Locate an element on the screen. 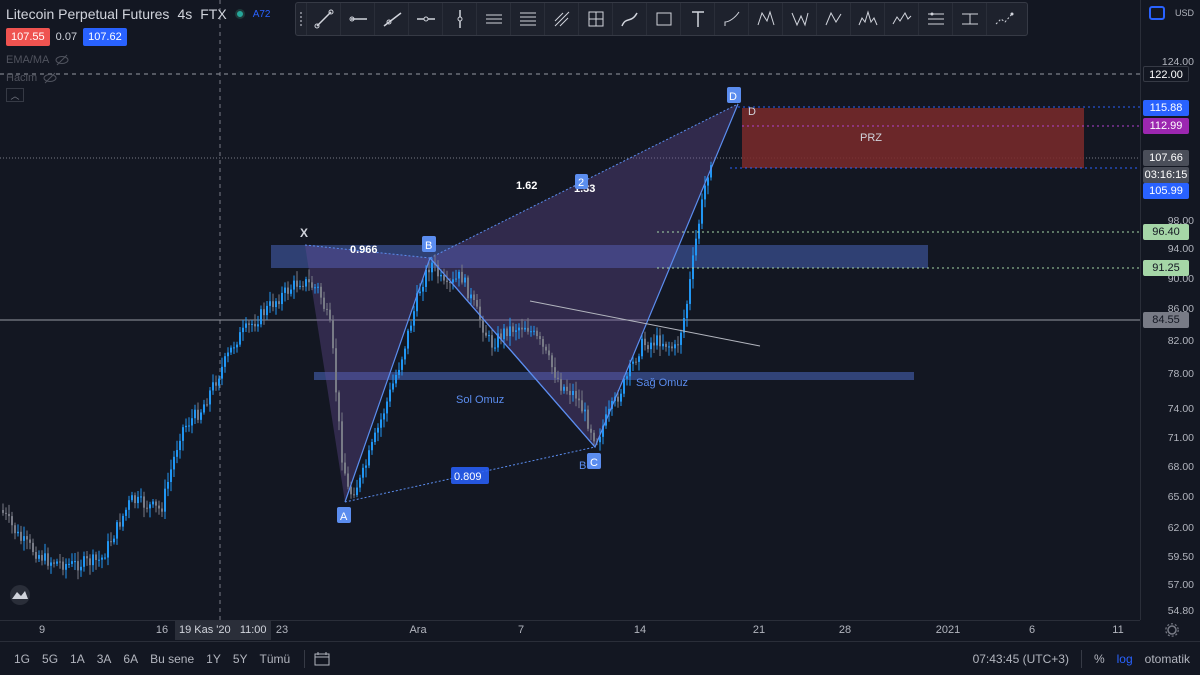 The image size is (1200, 675). elliott-wave-icon is located at coordinates (901, 19).